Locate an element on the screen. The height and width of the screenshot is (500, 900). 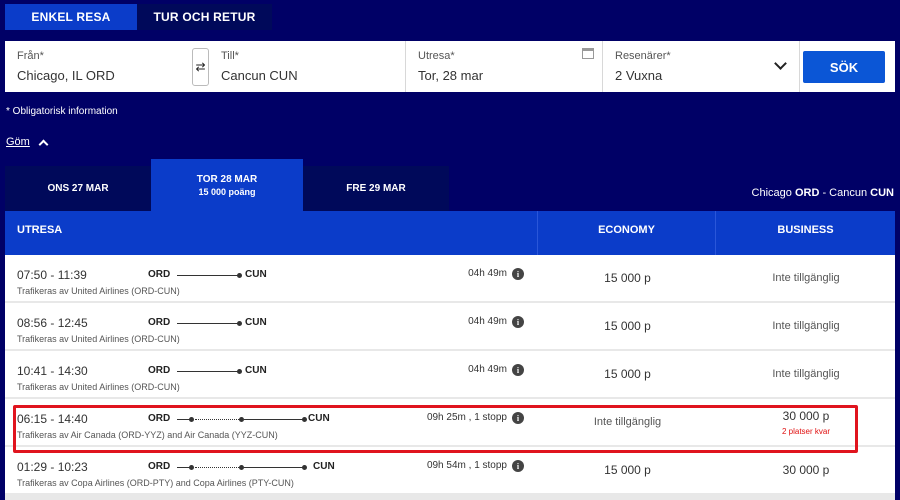
business-price: 30 000 p 2 platser kvar is located at coordinates (806, 422).